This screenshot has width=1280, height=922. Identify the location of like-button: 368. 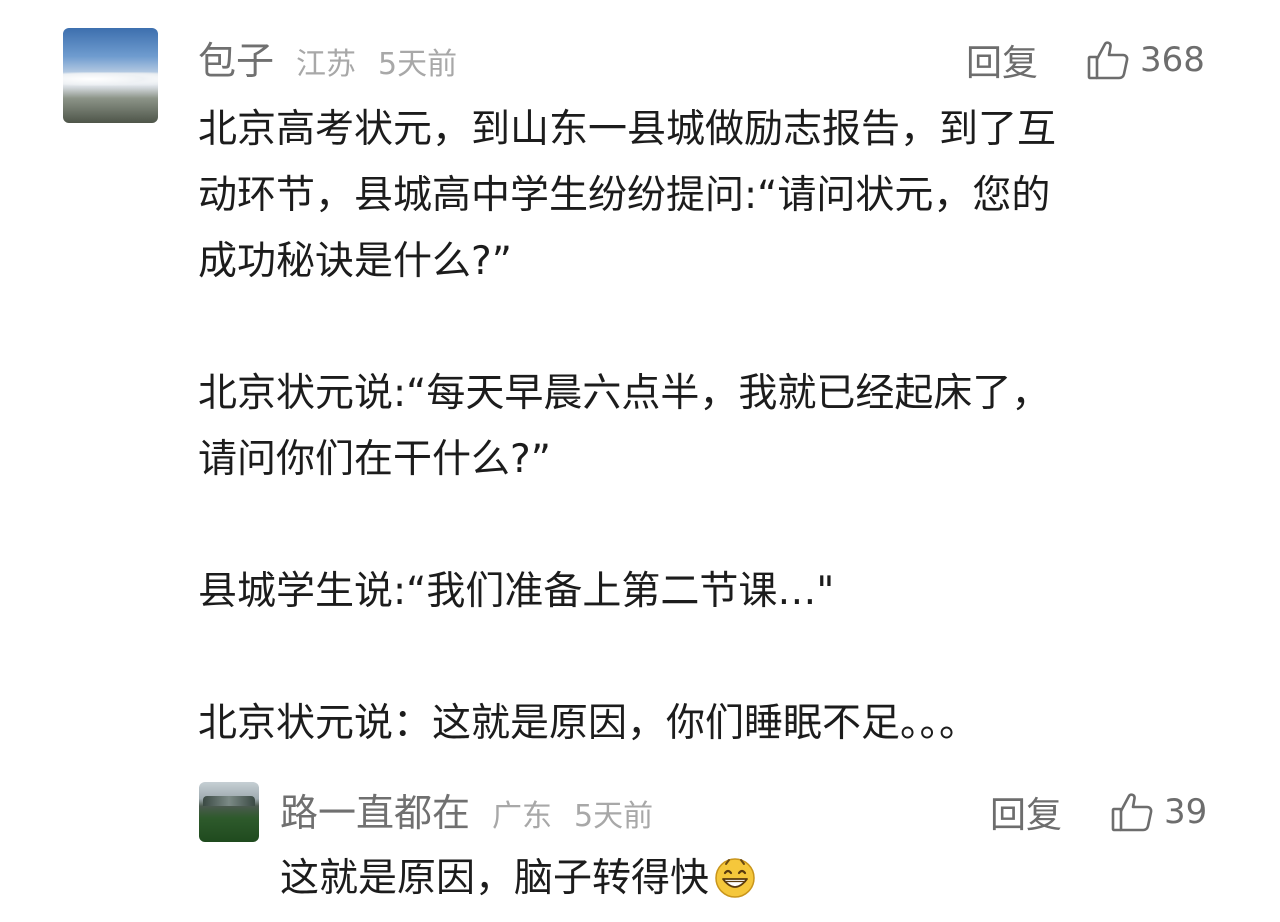
(1145, 60).